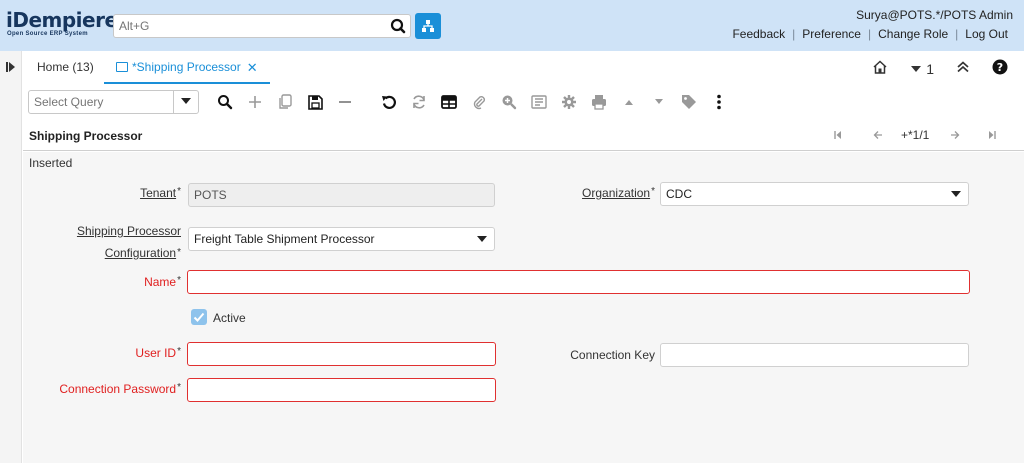 This screenshot has width=1024, height=463. Describe the element at coordinates (160, 193) in the screenshot. I see `tenant-label: Tenant*` at that location.